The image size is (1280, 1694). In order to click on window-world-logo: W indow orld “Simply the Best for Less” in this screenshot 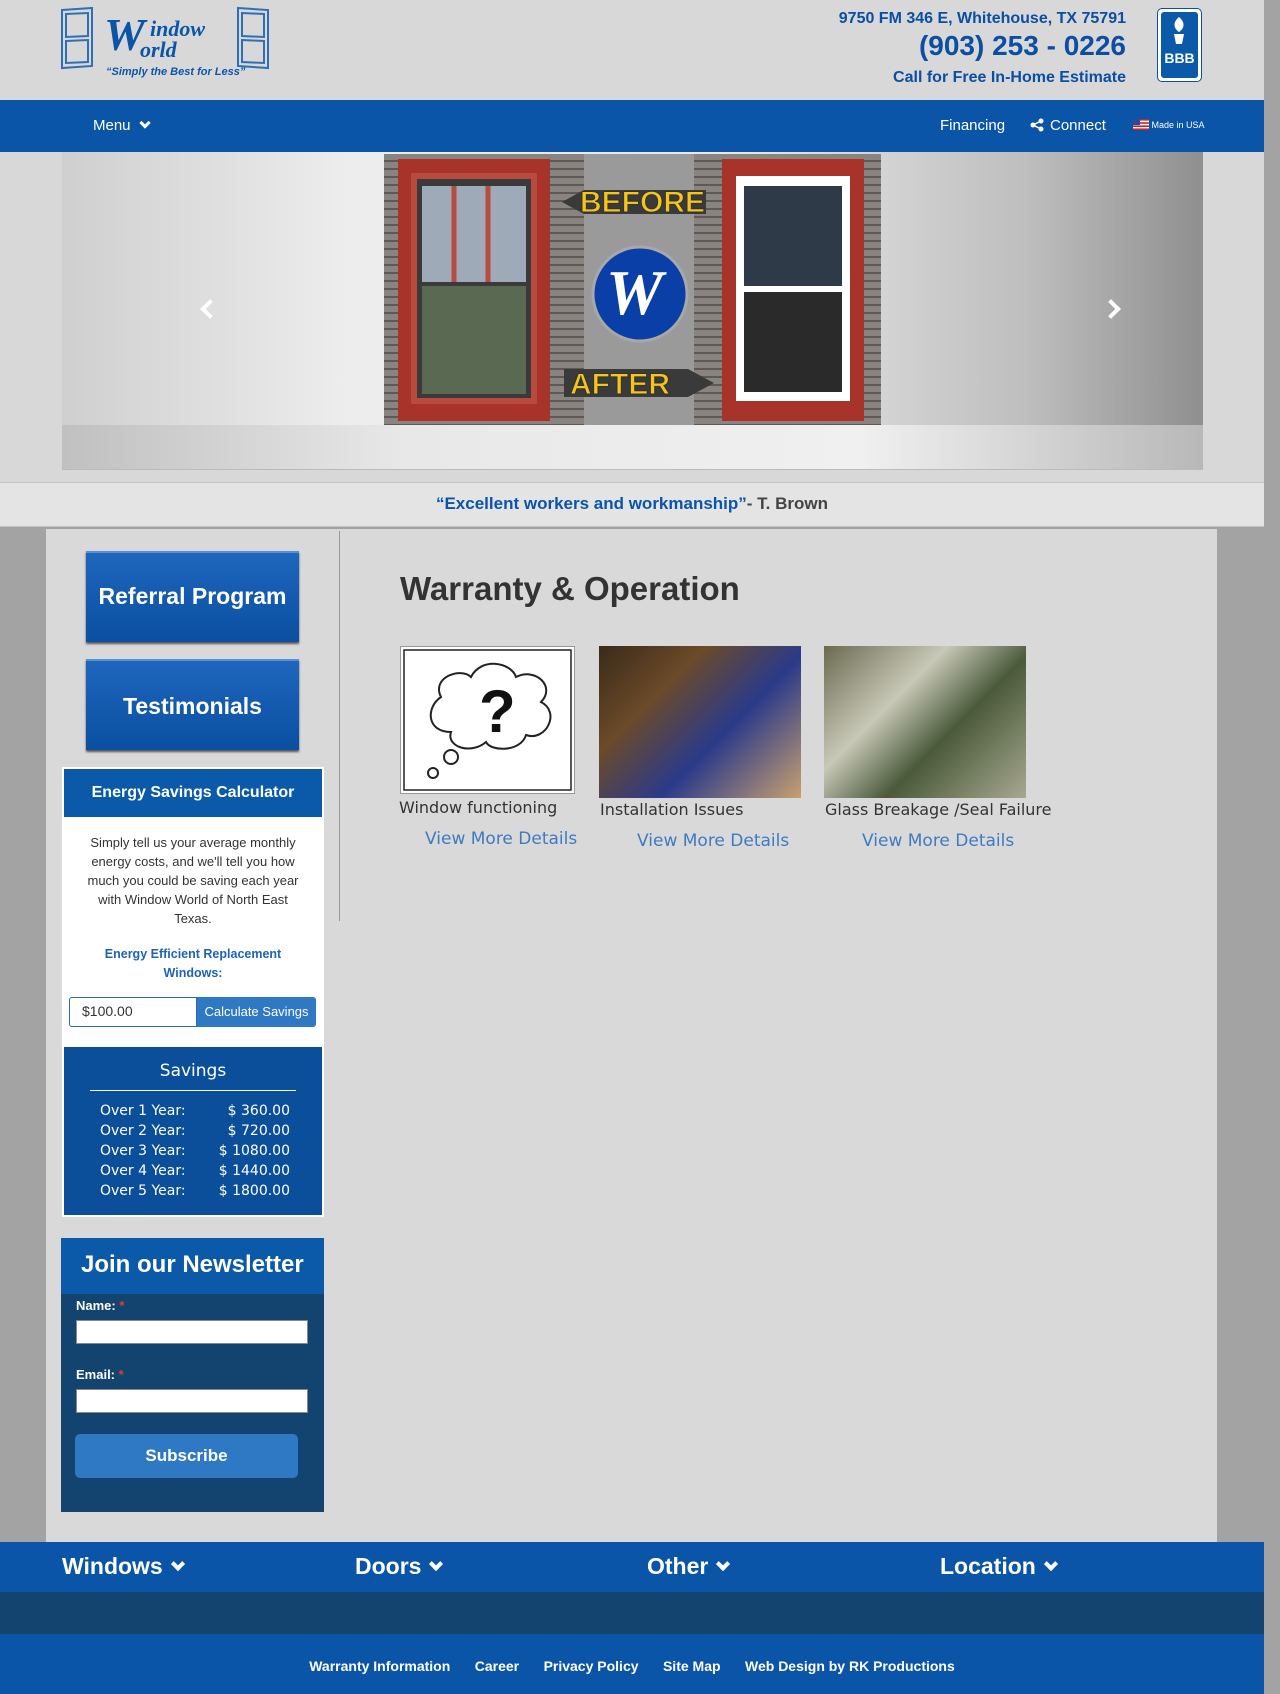, I will do `click(177, 45)`.